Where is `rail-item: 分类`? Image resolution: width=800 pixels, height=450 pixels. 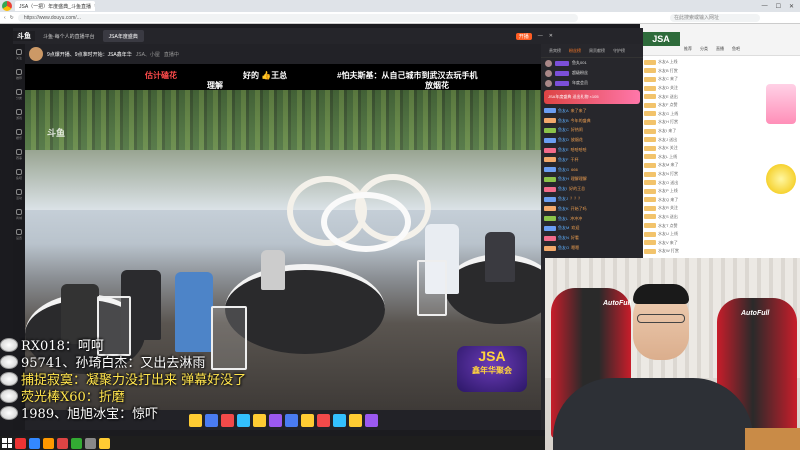
rail-item: 分类 is located at coordinates (19, 94).